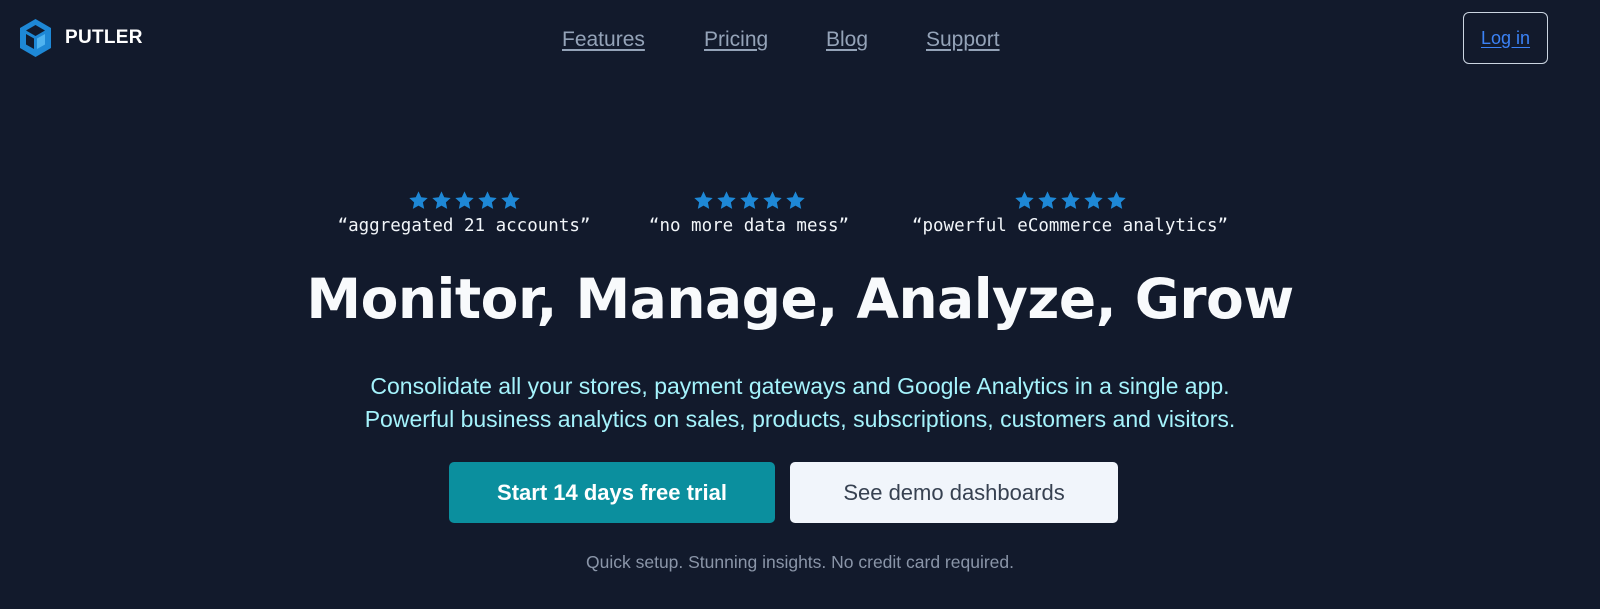 This screenshot has height=609, width=1600. What do you see at coordinates (464, 213) in the screenshot?
I see `review-1: “aggregated 21 accounts”` at bounding box center [464, 213].